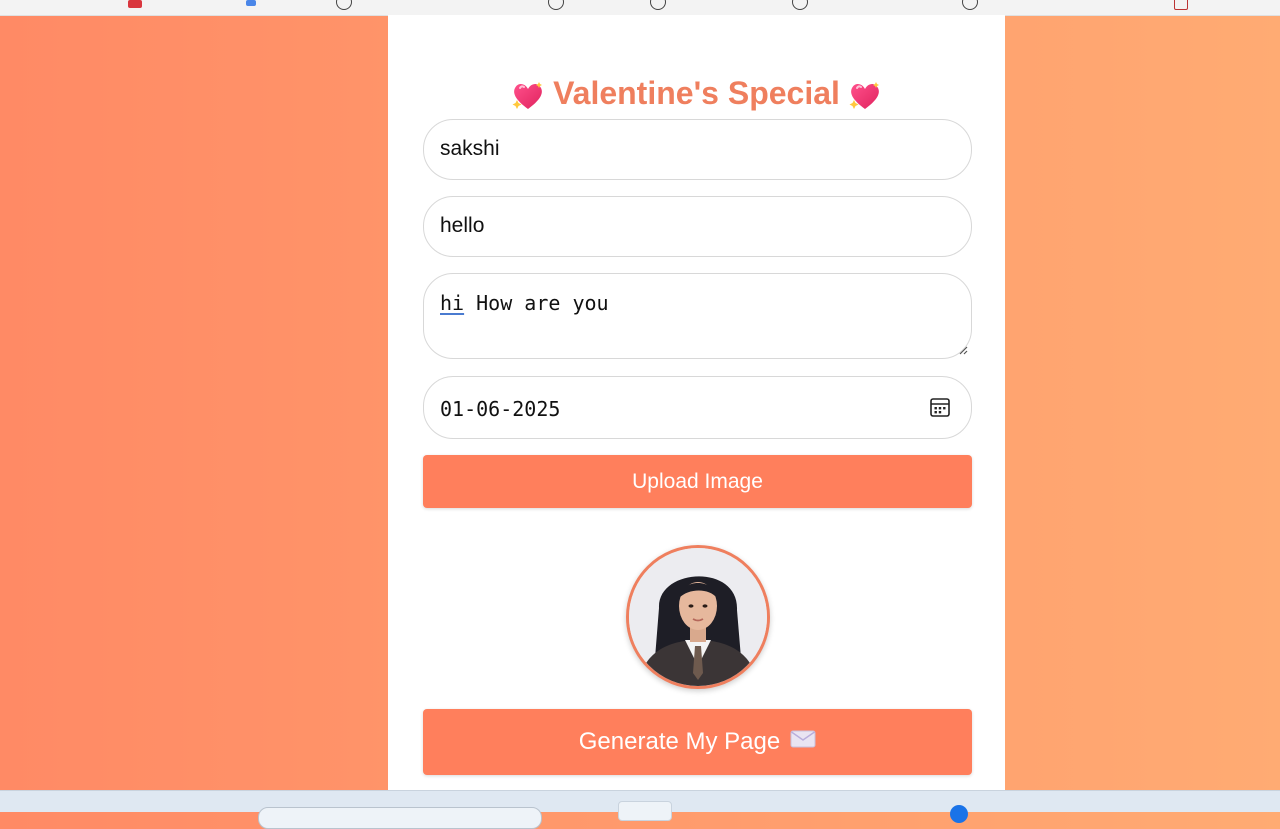 This screenshot has width=1280, height=829. What do you see at coordinates (400, 818) in the screenshot?
I see `taskbar-search` at bounding box center [400, 818].